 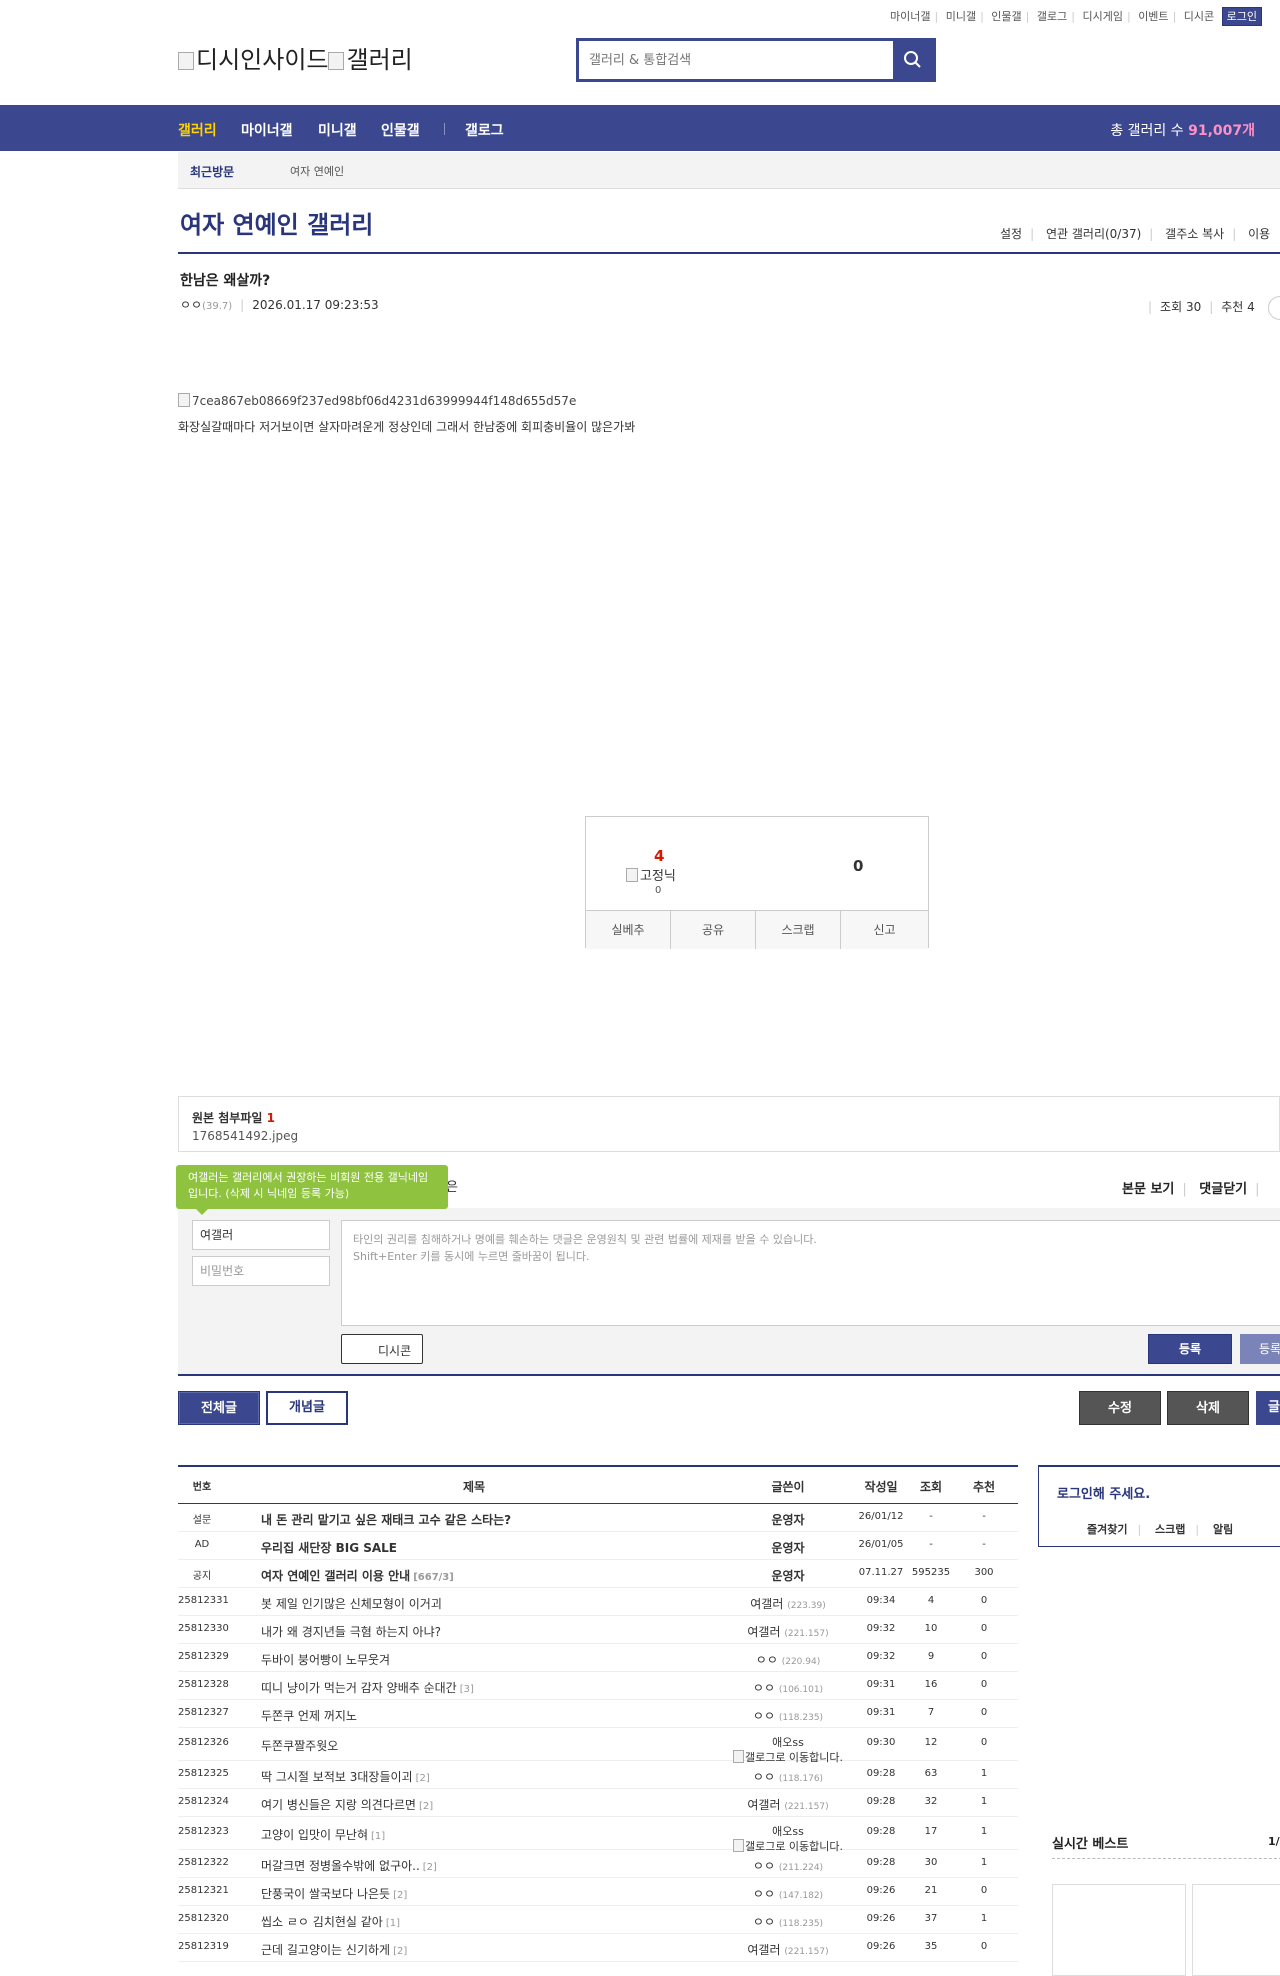 What do you see at coordinates (628, 930) in the screenshot?
I see `real-best-button: 실베추` at bounding box center [628, 930].